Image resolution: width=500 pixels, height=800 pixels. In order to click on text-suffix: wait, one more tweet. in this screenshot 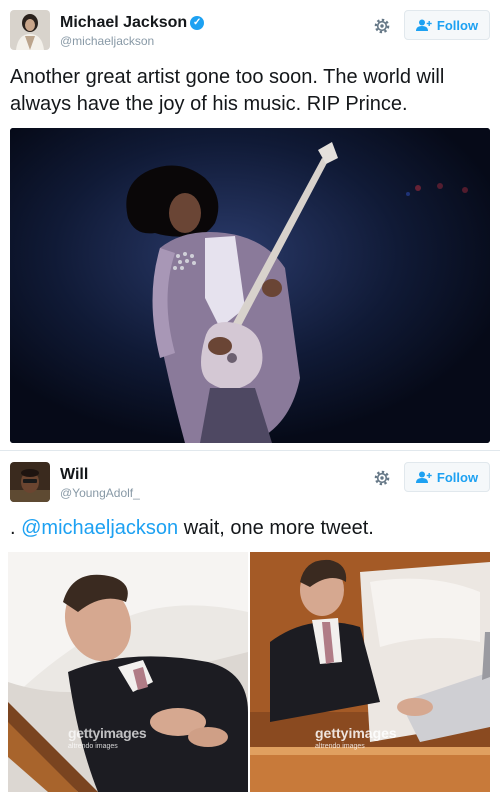, I will do `click(278, 528)`.